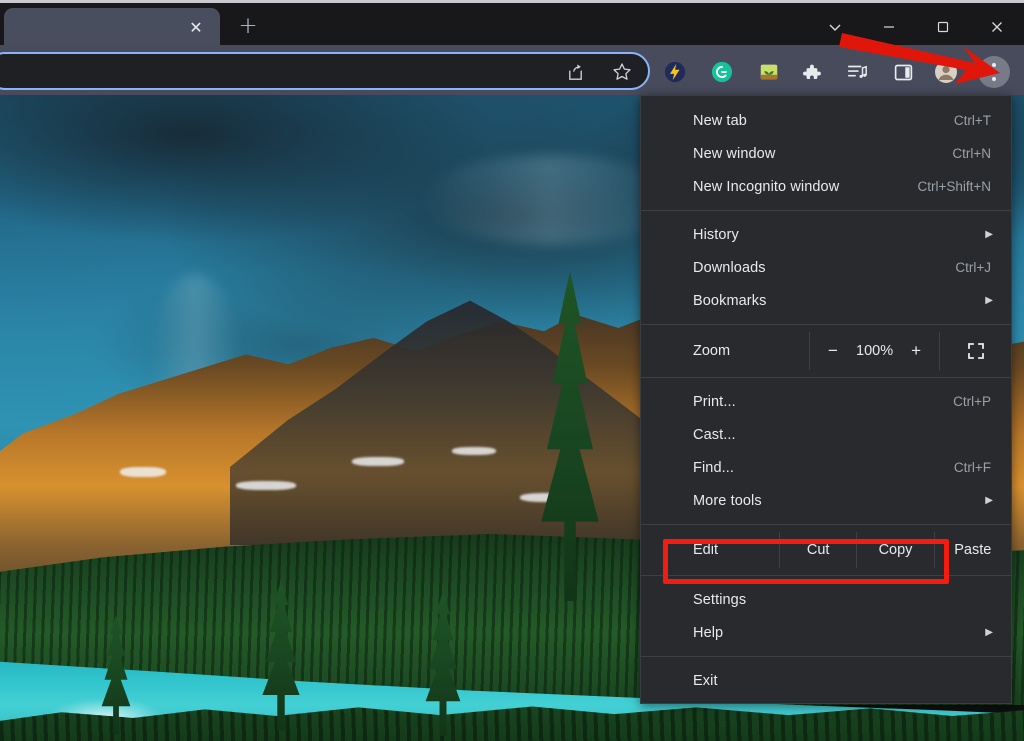 The height and width of the screenshot is (741, 1024). I want to click on profile-avatar-icon, so click(946, 72).